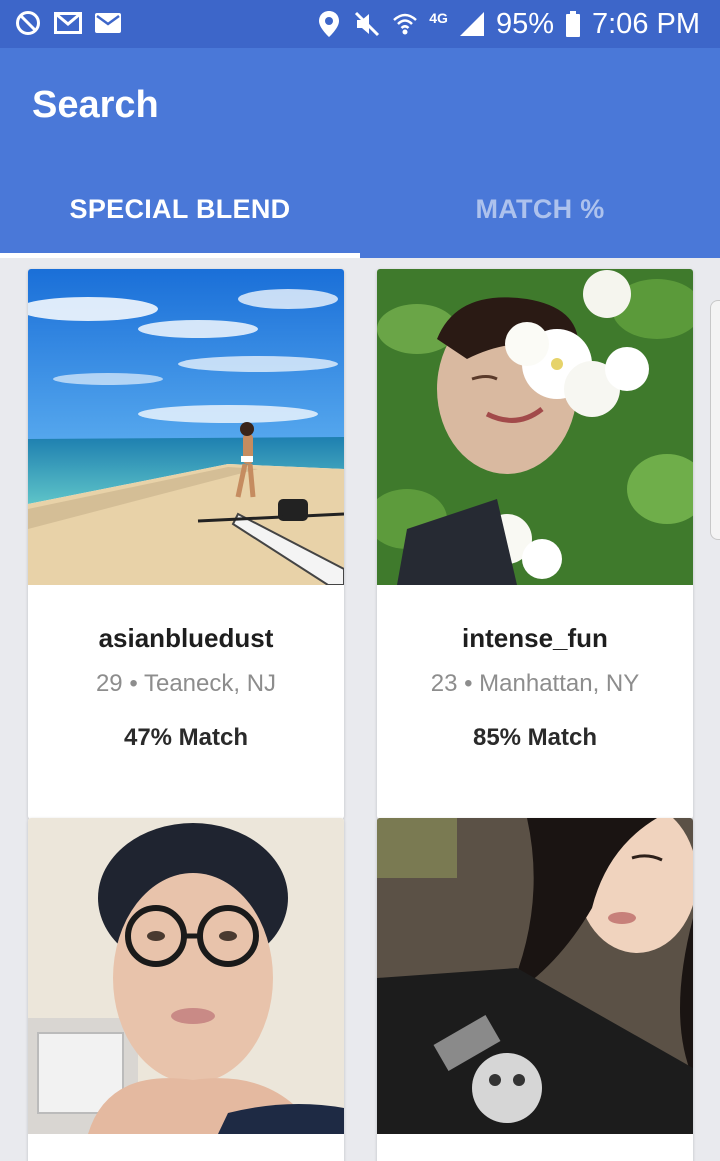  Describe the element at coordinates (524, 24) in the screenshot. I see `battery-percent: 95%` at that location.